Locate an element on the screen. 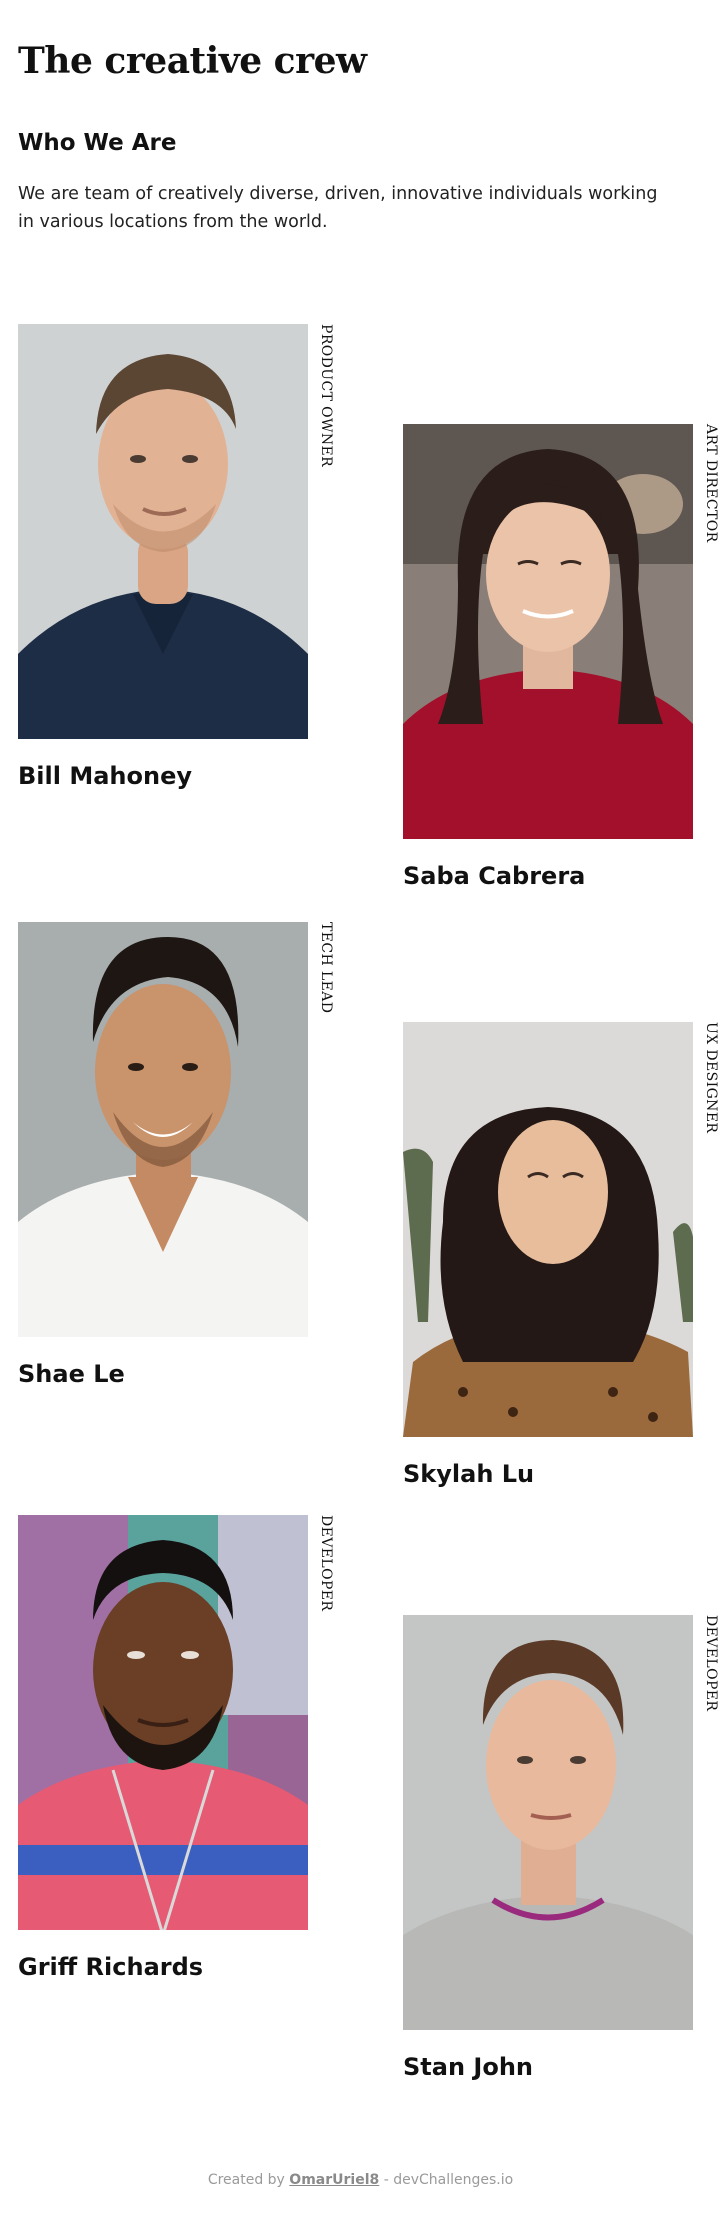 Image resolution: width=721 pixels, height=2224 pixels. page-title: The creative crew is located at coordinates (192, 61).